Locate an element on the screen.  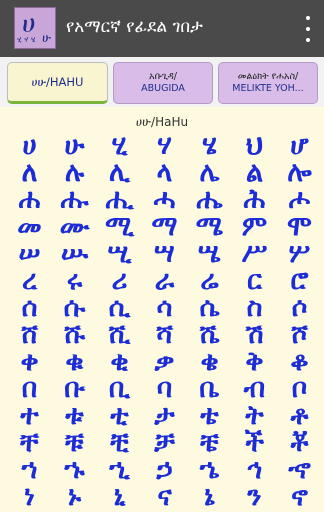
fidel-character: ቅ is located at coordinates (254, 361).